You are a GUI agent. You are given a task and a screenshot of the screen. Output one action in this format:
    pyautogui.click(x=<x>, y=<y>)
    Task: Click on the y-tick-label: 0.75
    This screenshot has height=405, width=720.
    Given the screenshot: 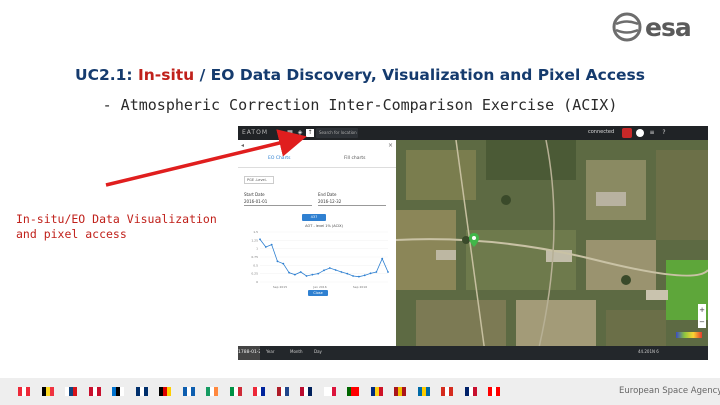 What is the action you would take?
    pyautogui.click(x=254, y=257)
    